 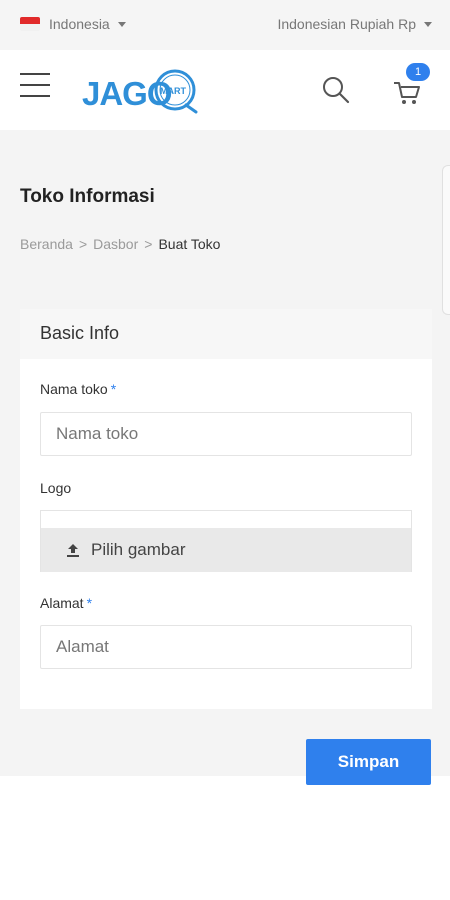 What do you see at coordinates (173, 91) in the screenshot?
I see `logo-sub-text: MART` at bounding box center [173, 91].